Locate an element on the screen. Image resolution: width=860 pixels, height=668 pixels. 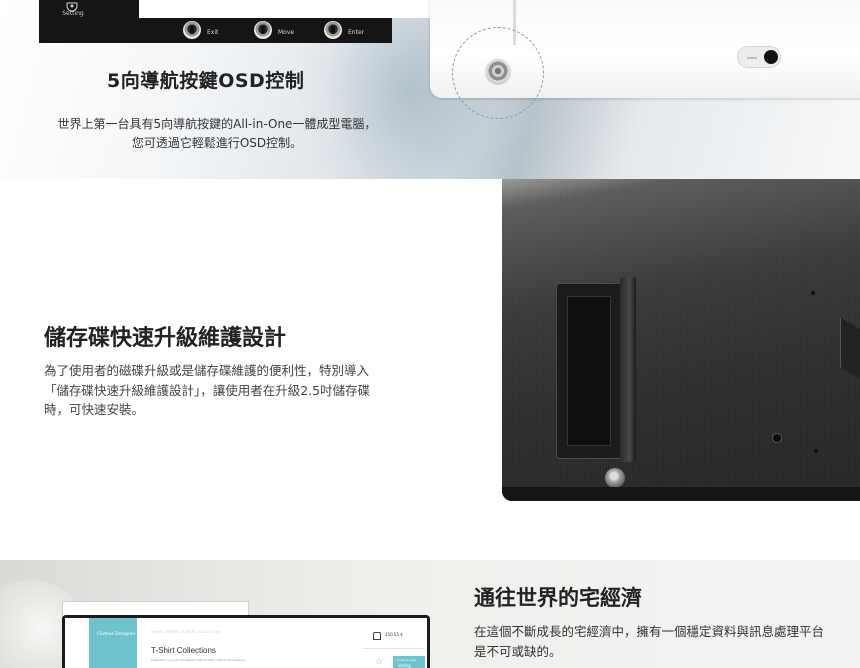
voting-label: Voting is located at coordinates (404, 665).